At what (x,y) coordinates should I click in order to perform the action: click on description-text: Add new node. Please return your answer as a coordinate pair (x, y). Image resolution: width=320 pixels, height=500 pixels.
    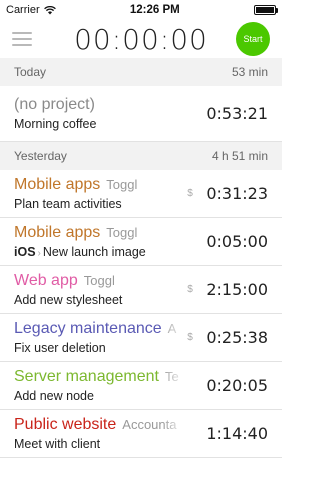
    Looking at the image, I should click on (54, 396).